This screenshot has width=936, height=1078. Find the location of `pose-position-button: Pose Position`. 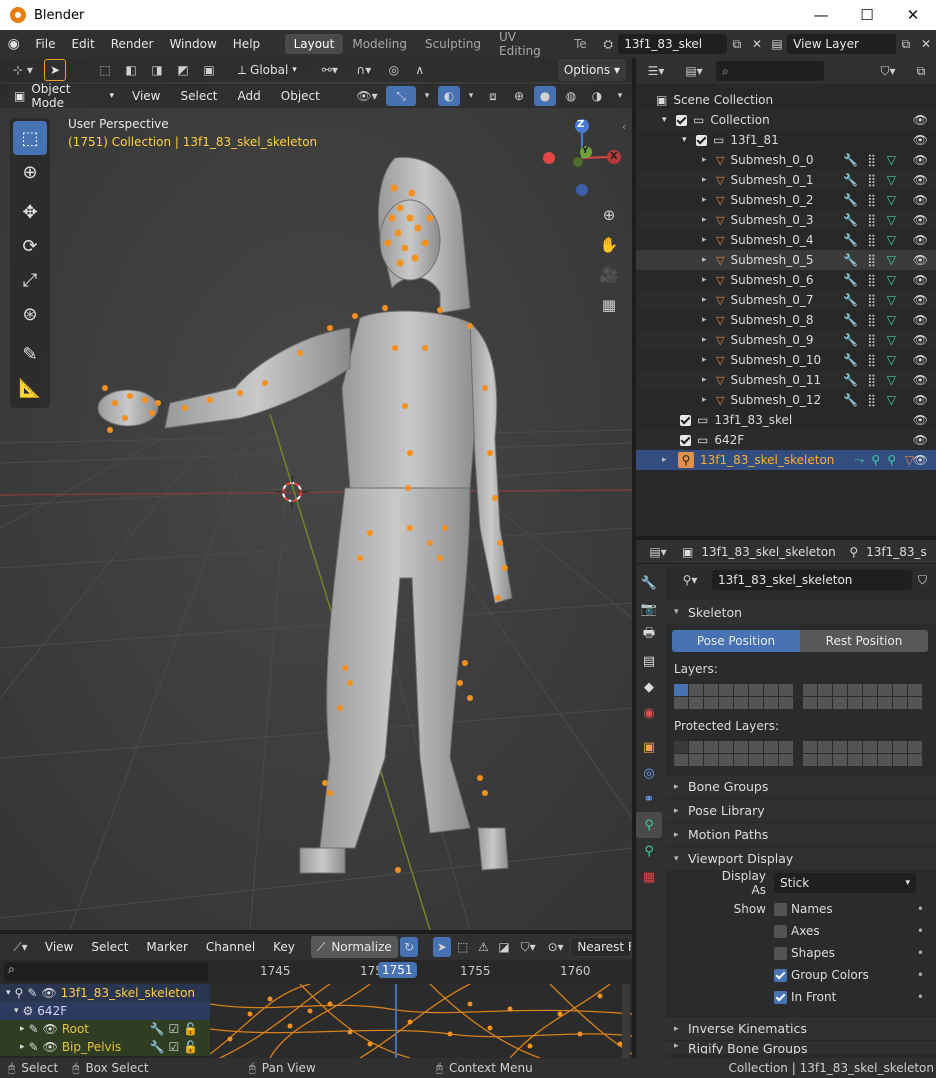

pose-position-button: Pose Position is located at coordinates (736, 641).